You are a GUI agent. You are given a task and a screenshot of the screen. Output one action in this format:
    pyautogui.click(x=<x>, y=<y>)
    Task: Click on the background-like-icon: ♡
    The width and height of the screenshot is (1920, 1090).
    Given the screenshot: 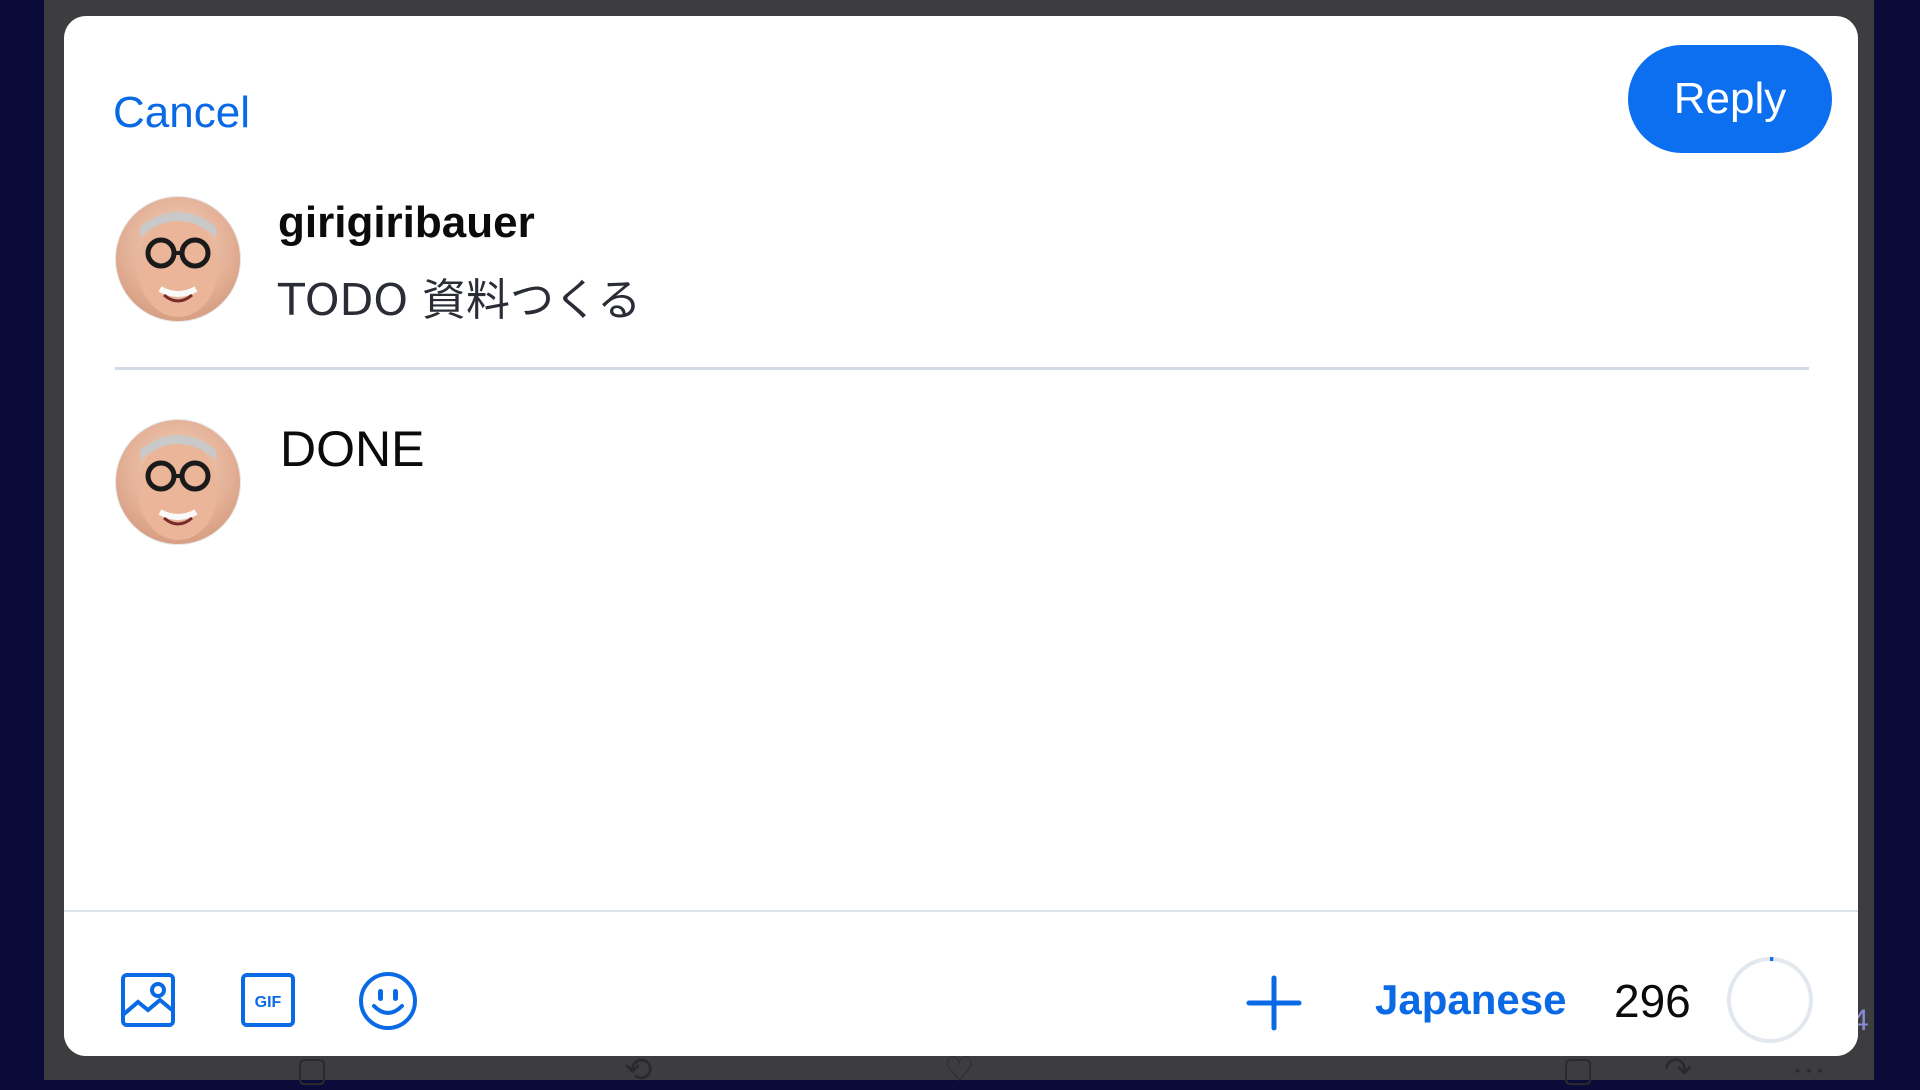 What is the action you would take?
    pyautogui.click(x=959, y=1070)
    